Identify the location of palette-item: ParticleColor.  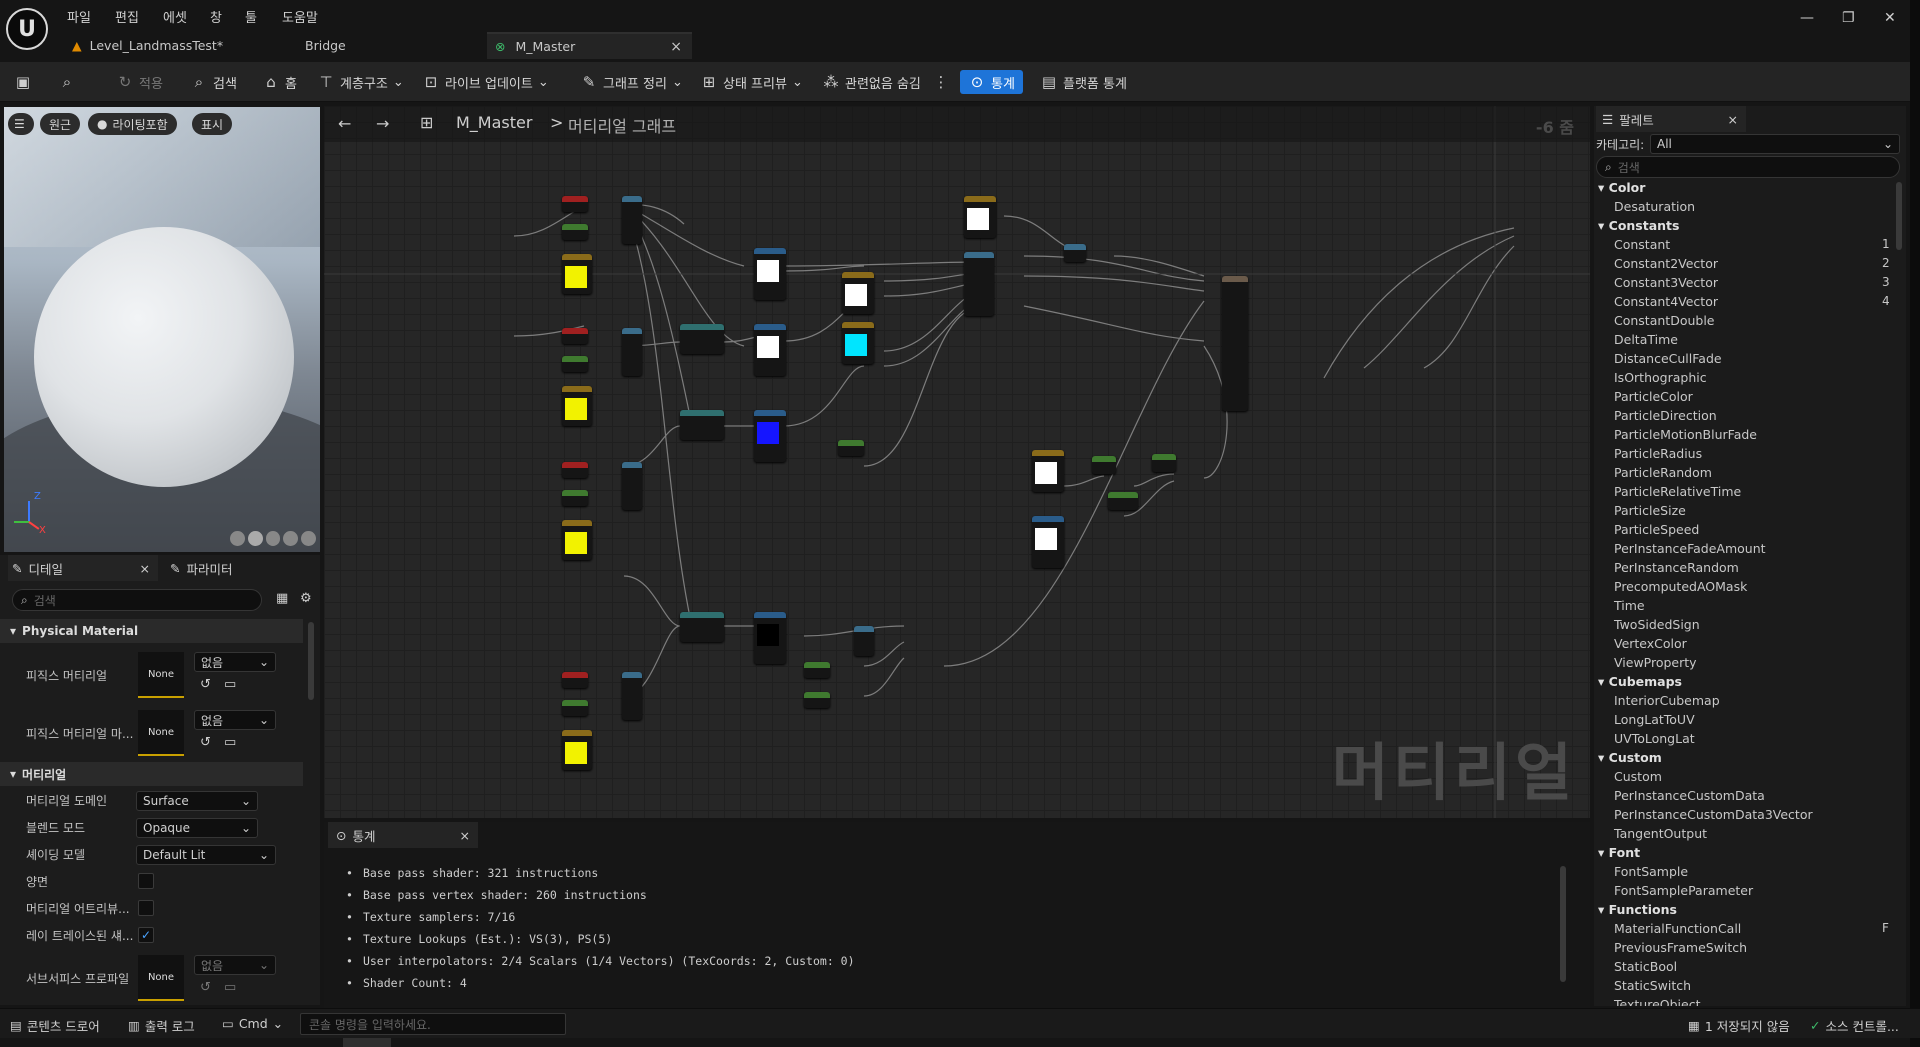
(1653, 396).